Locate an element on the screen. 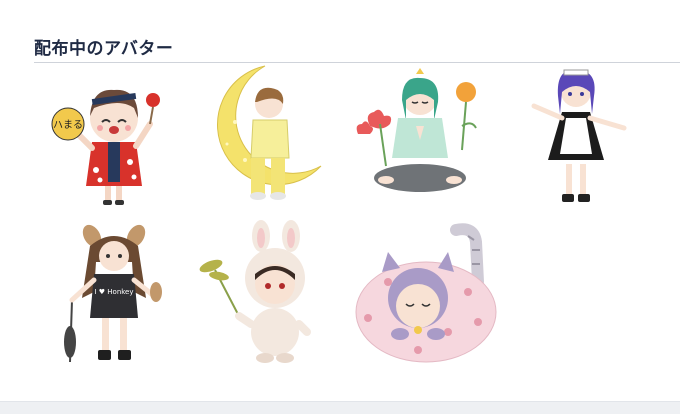  avatar-maid-girl is located at coordinates (577, 137).